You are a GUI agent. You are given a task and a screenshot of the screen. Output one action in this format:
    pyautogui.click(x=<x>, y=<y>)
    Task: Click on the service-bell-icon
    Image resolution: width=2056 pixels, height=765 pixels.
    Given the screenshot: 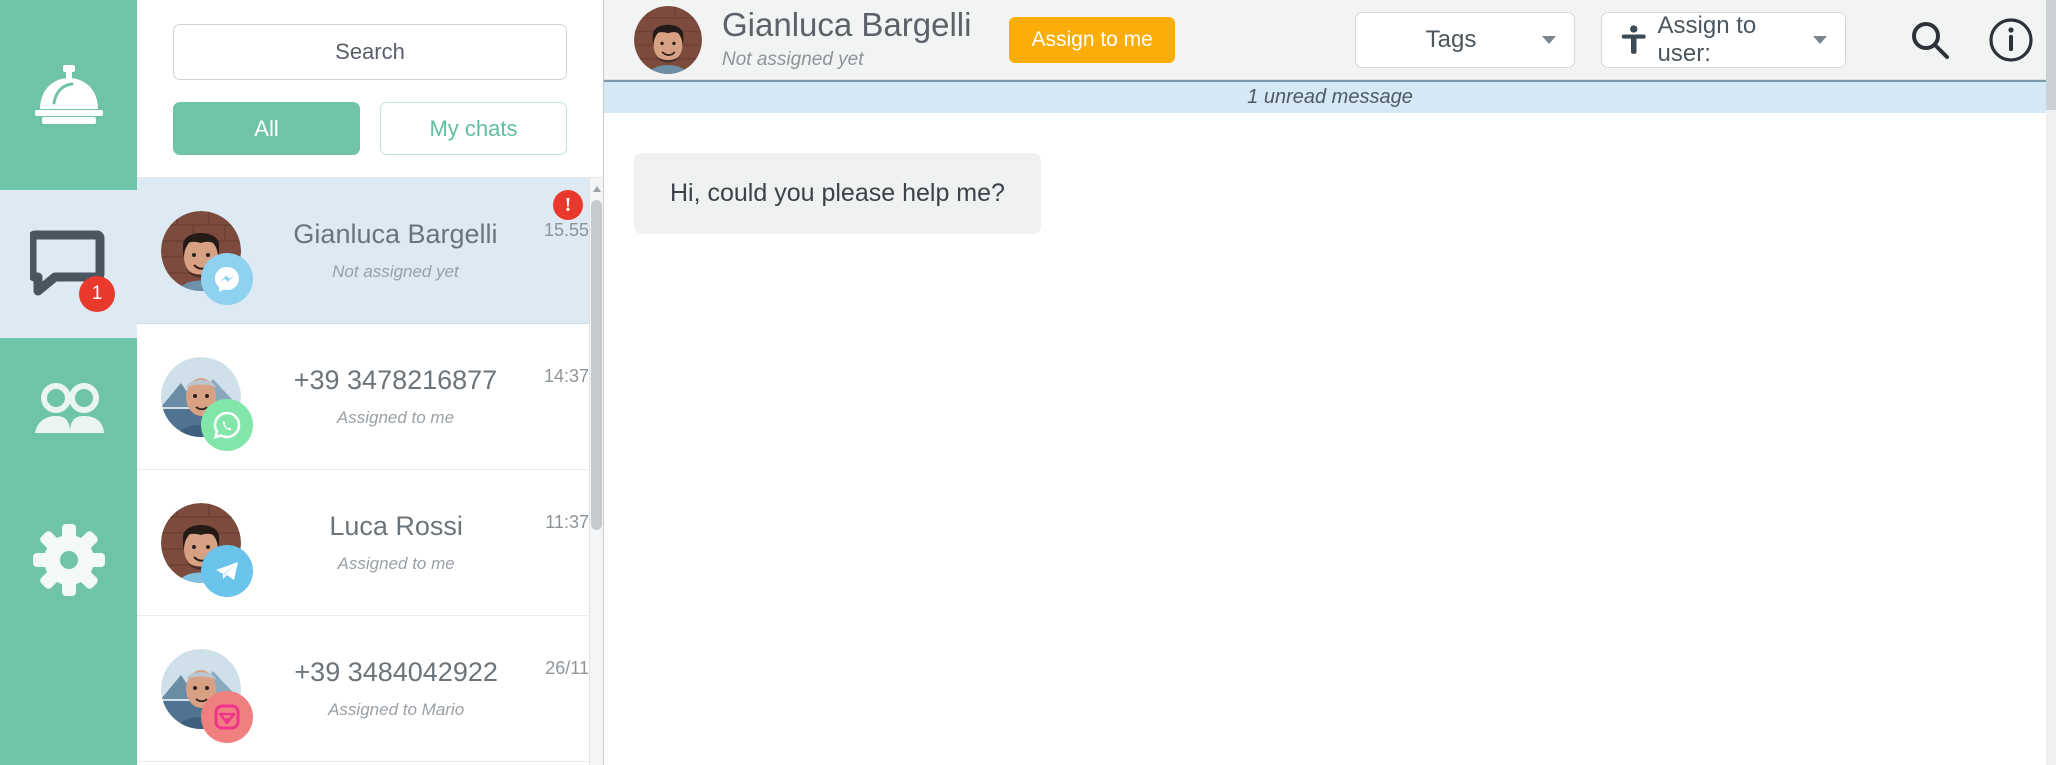 What is the action you would take?
    pyautogui.click(x=68, y=94)
    